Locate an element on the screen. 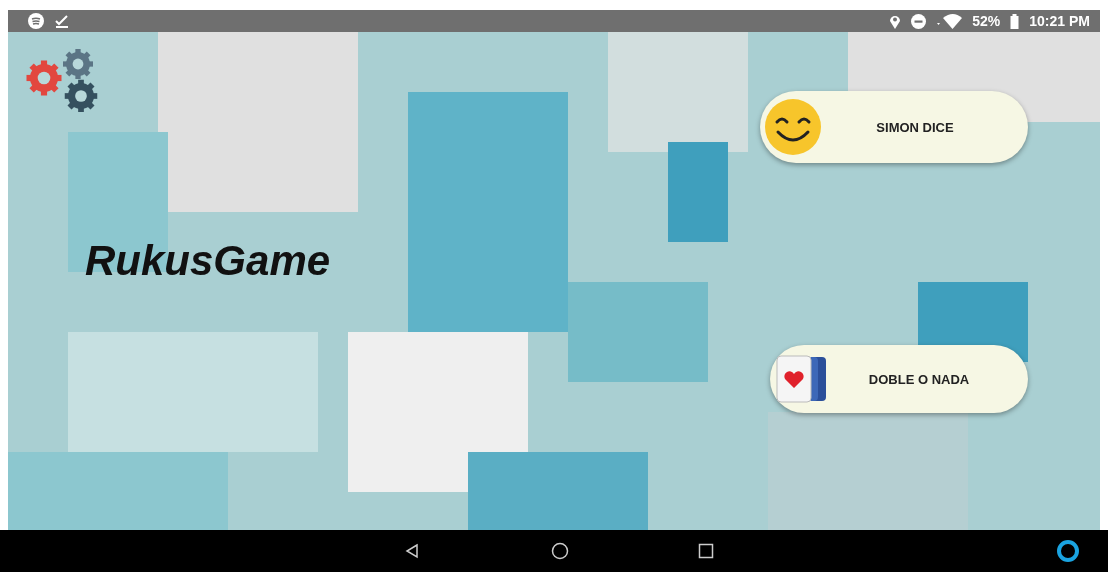 Image resolution: width=1108 pixels, height=572 pixels. smiley-icon is located at coordinates (793, 127).